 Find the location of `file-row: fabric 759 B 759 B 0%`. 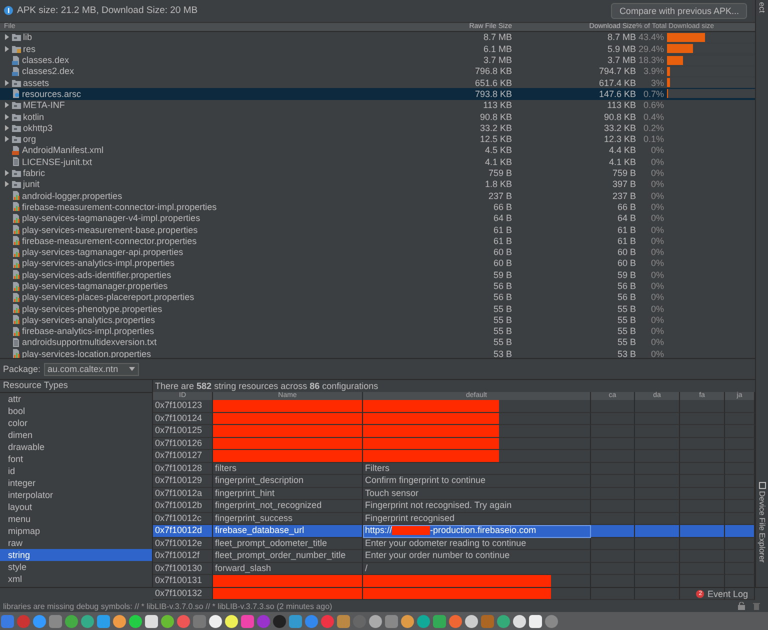

file-row: fabric 759 B 759 B 0% is located at coordinates (377, 173).